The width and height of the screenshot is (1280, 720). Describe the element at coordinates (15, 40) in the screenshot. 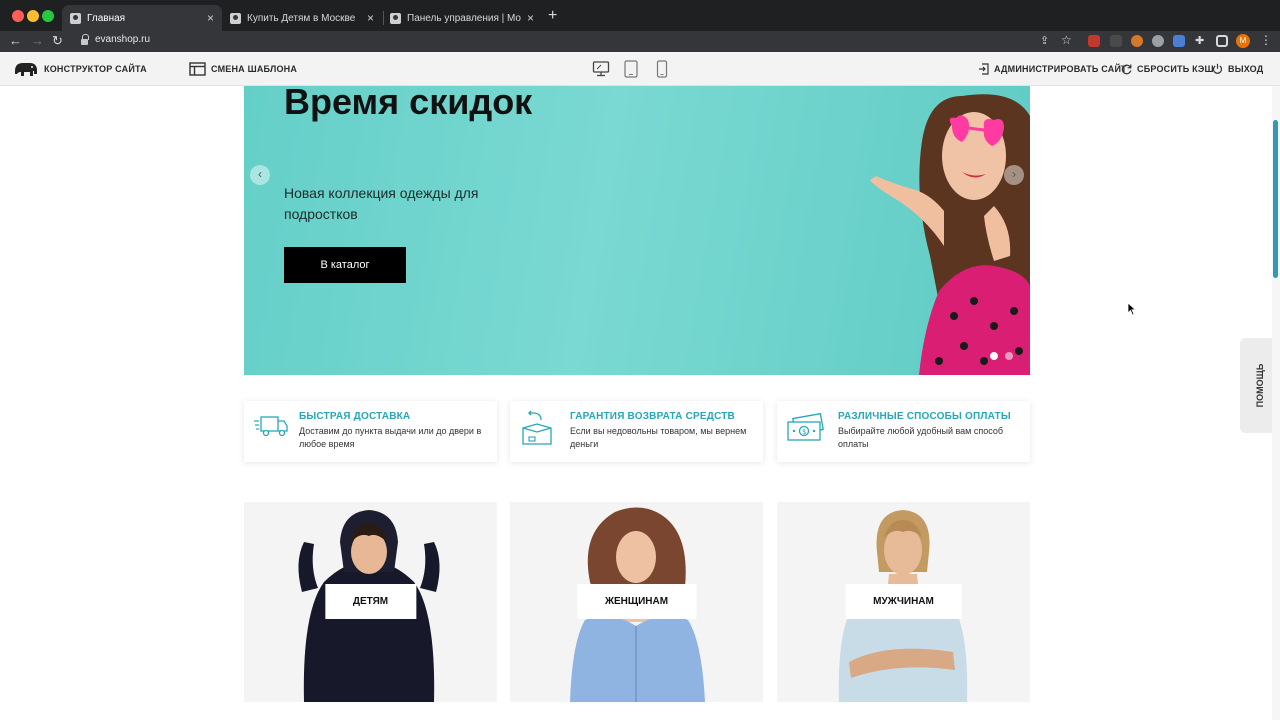

I see `back-arrow-icon: ←` at that location.